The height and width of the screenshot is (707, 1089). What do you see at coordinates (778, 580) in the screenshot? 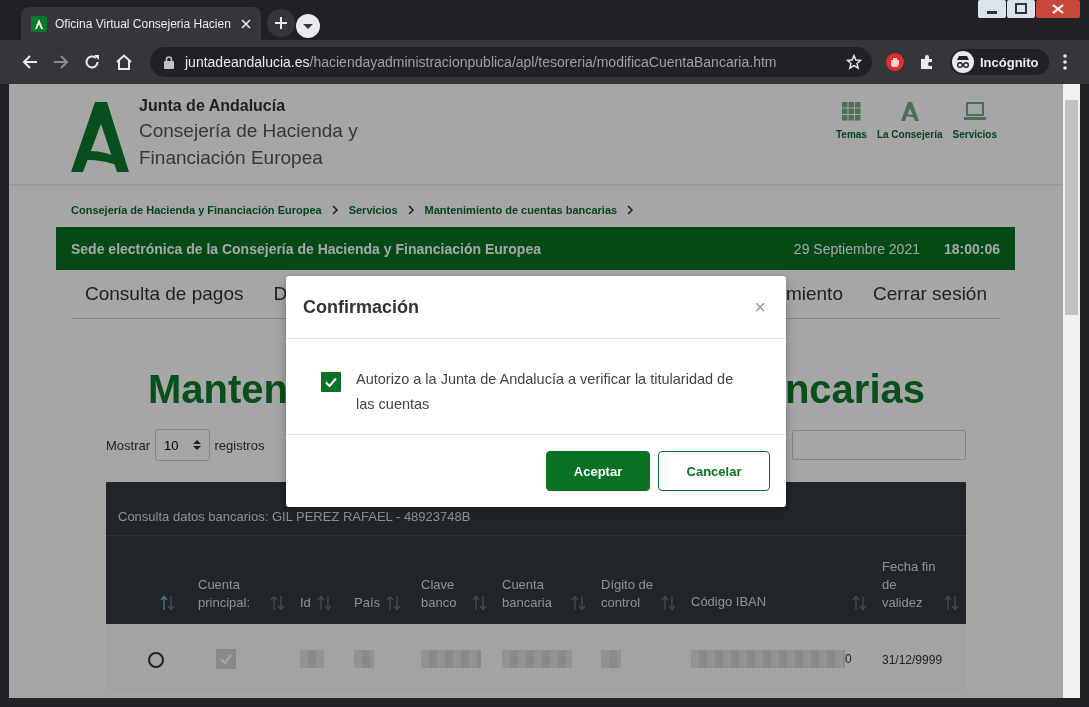
I see `column-header: Código IBAN` at bounding box center [778, 580].